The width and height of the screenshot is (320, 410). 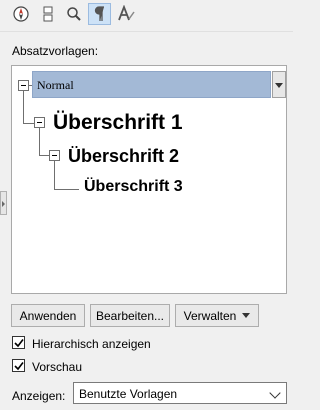 I want to click on manage-button: Verwalten, so click(x=217, y=315).